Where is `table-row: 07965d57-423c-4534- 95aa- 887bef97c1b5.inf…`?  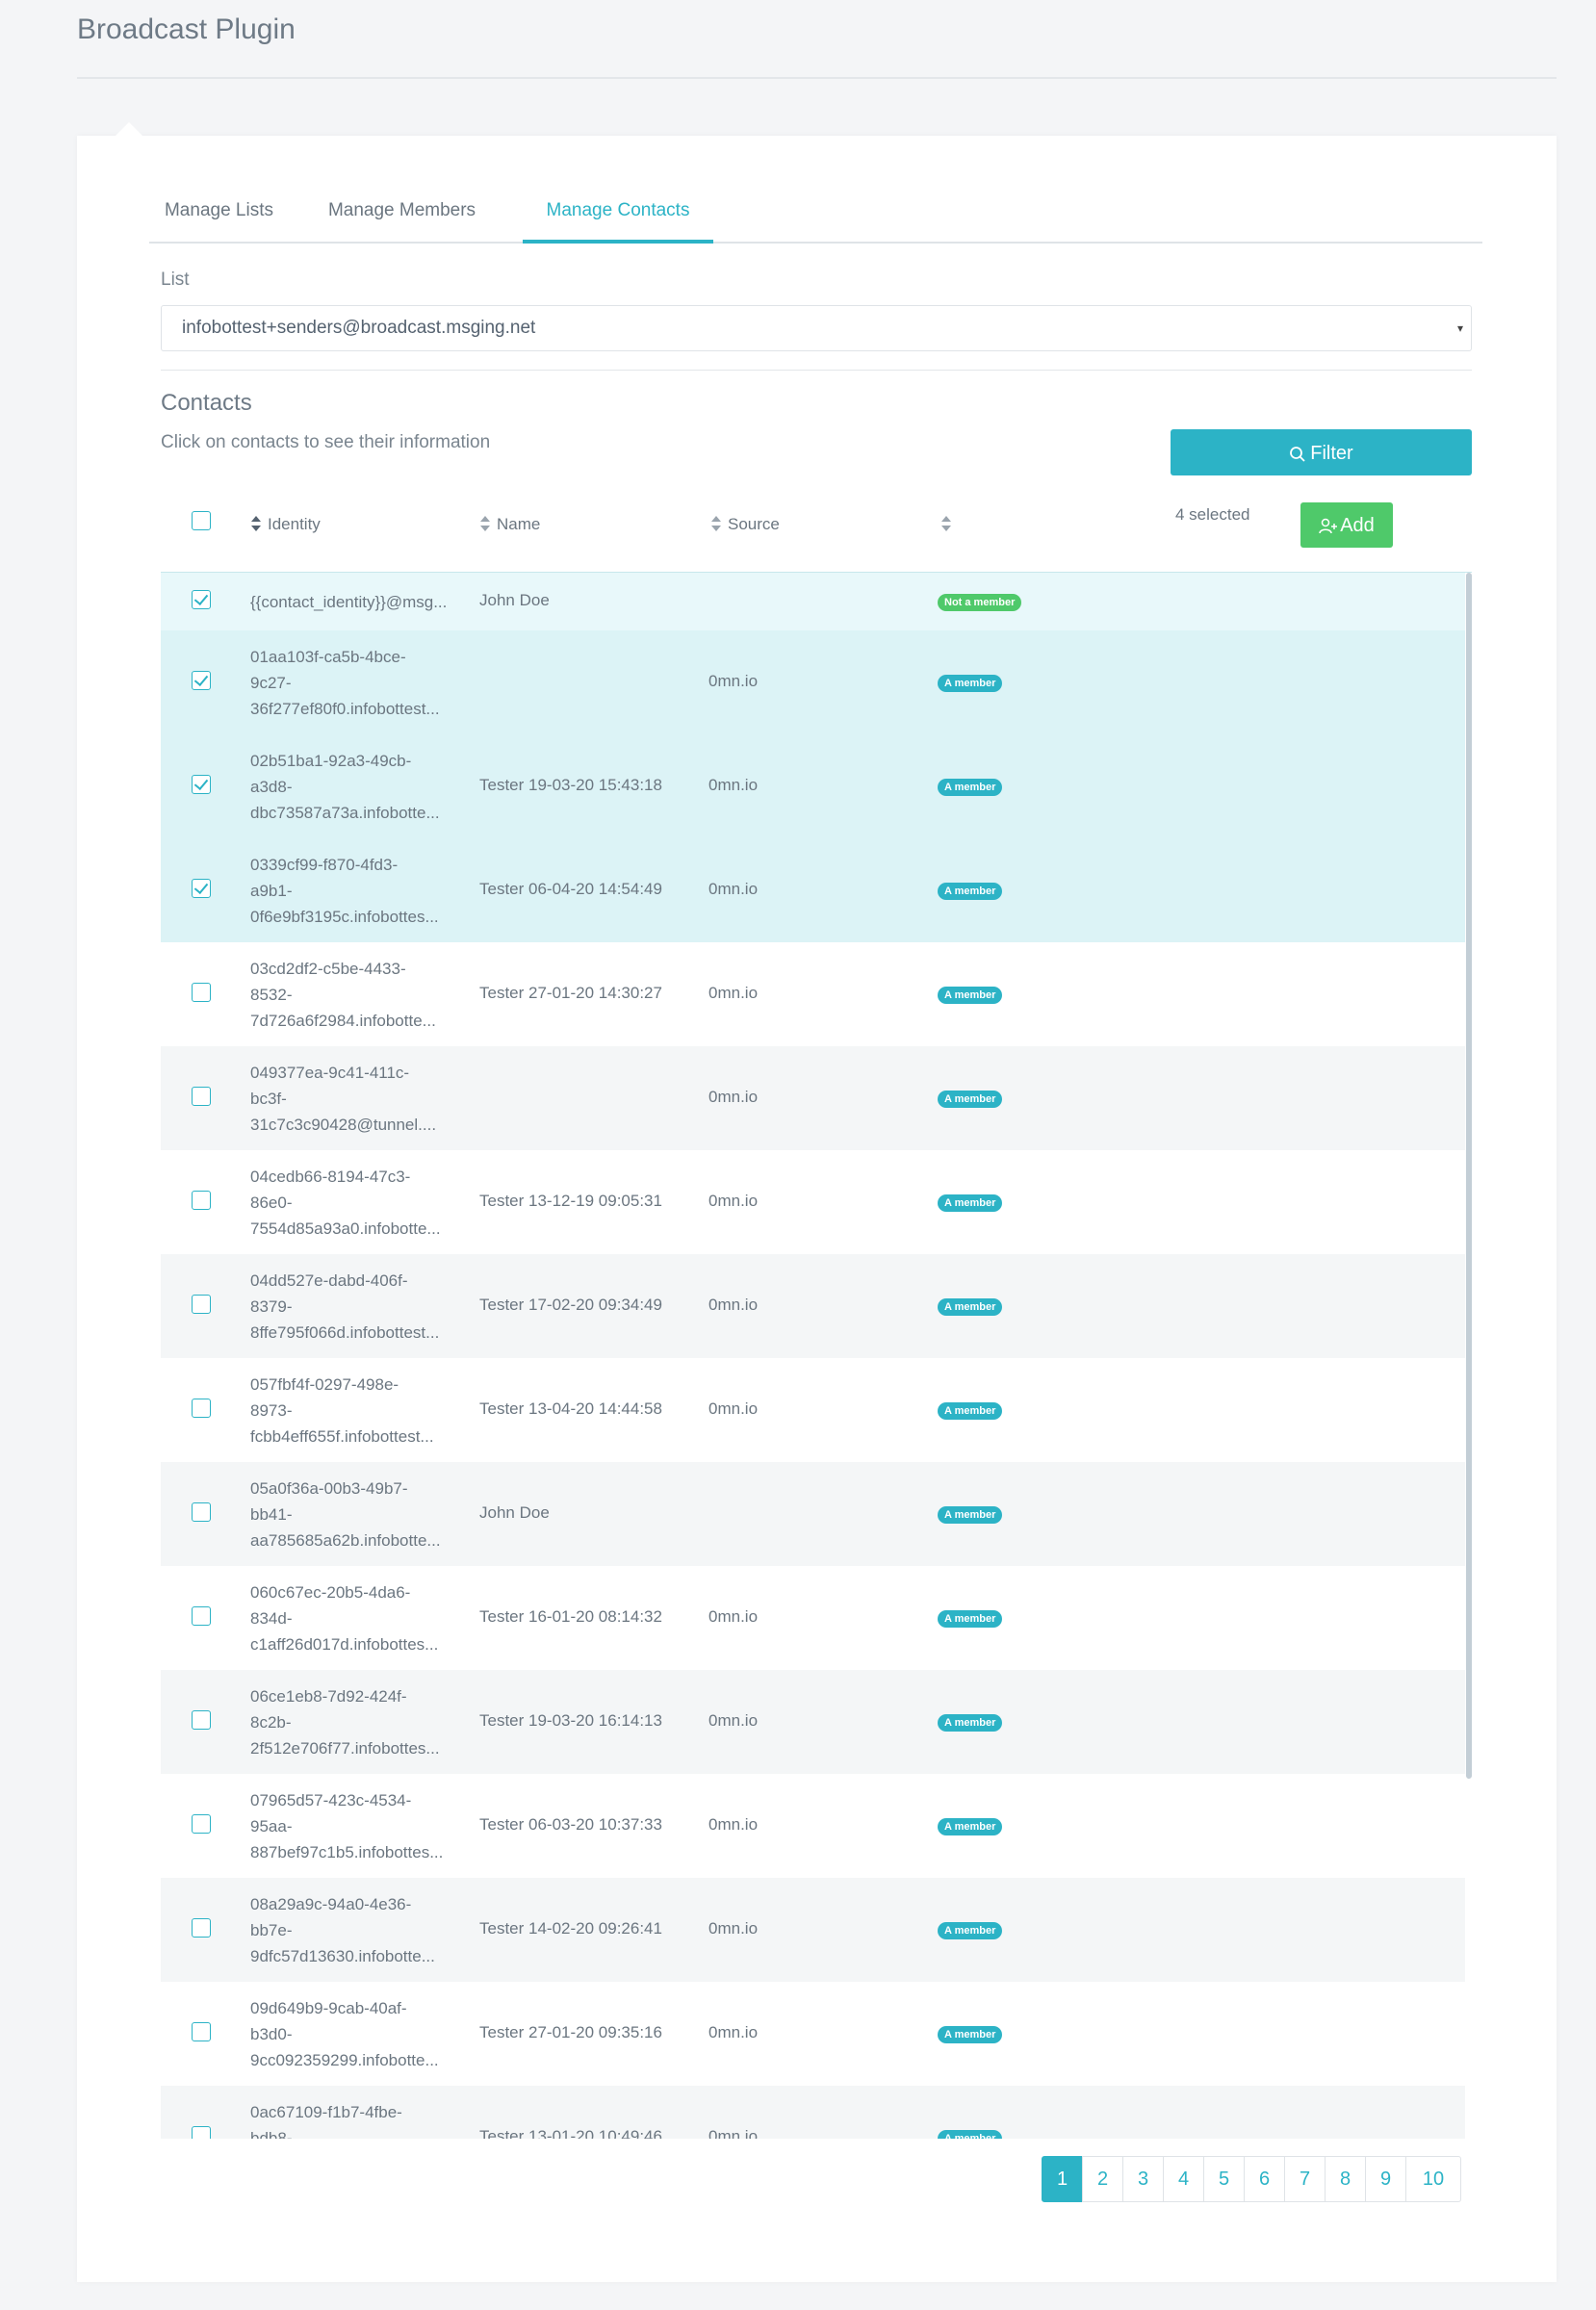 table-row: 07965d57-423c-4534- 95aa- 887bef97c1b5.inf… is located at coordinates (813, 1826).